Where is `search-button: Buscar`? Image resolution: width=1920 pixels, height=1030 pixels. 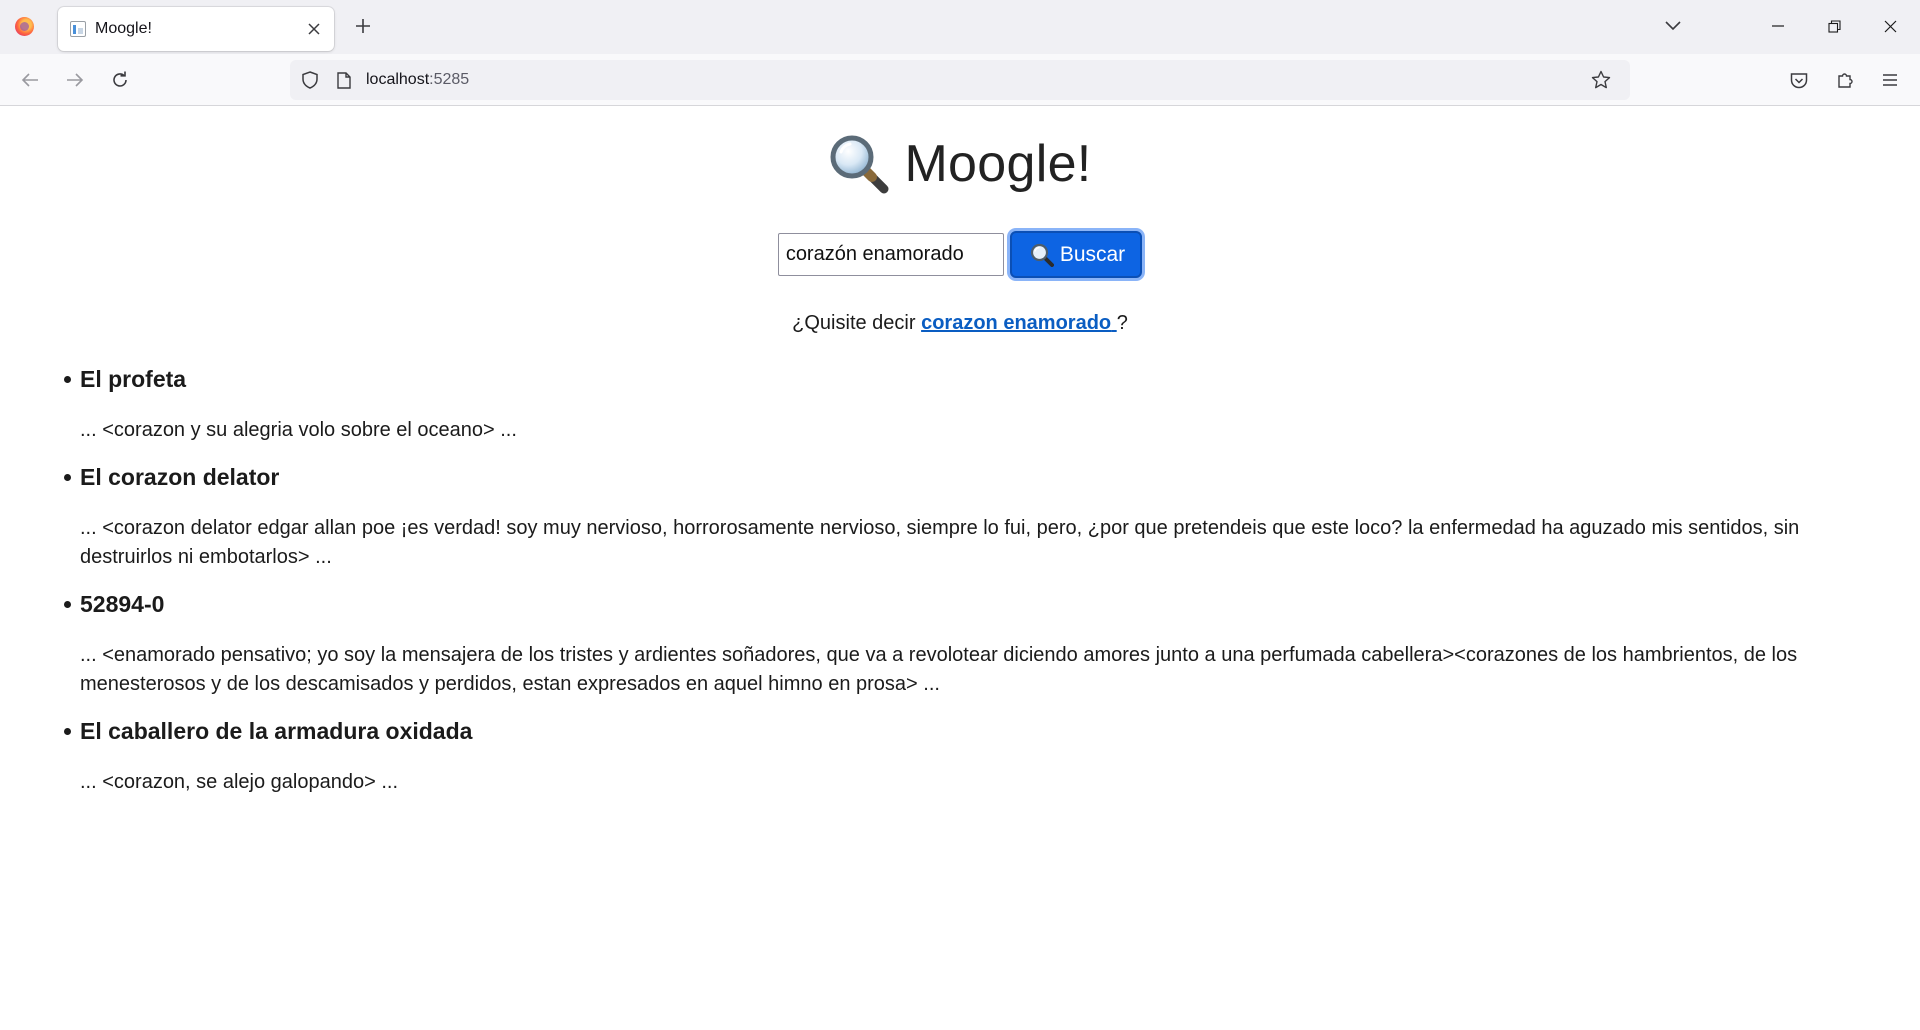
search-button: Buscar is located at coordinates (1076, 254).